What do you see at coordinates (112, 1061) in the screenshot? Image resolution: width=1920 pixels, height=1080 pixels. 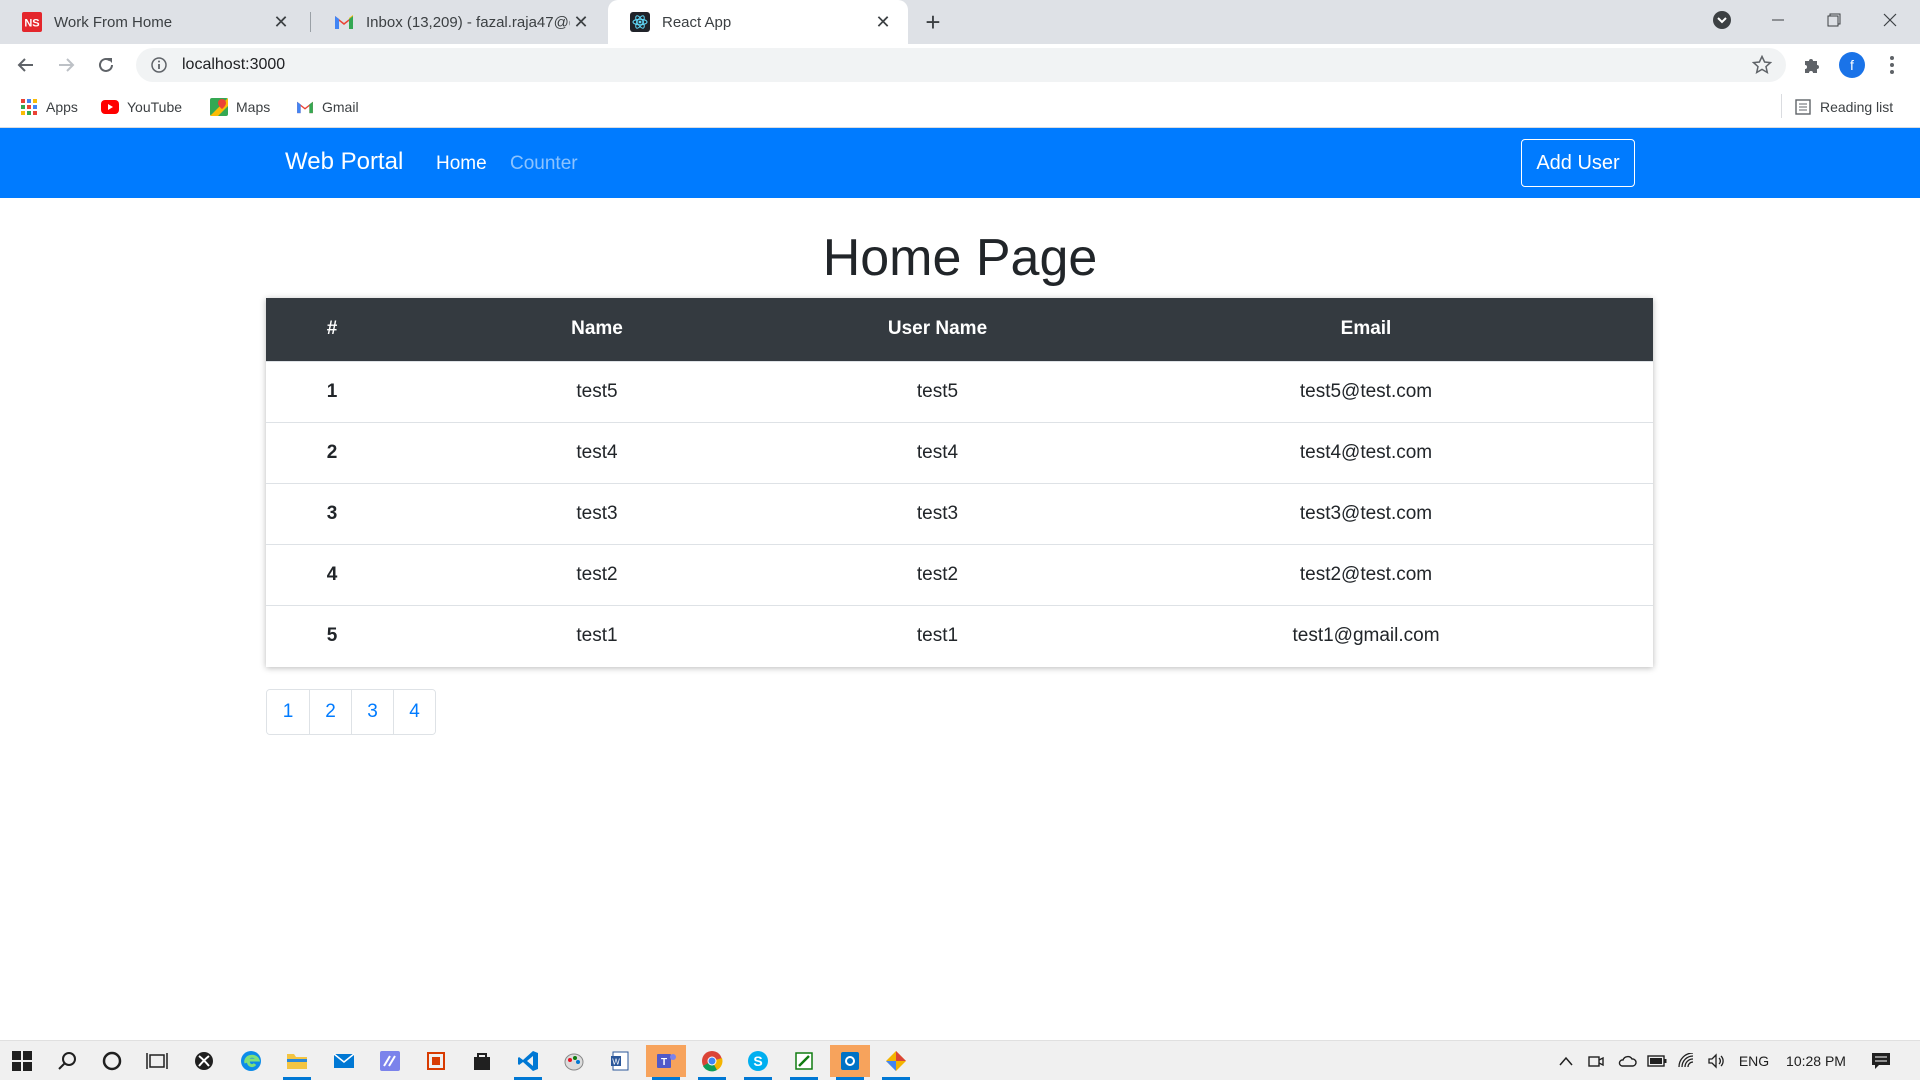 I see `cortana-button` at bounding box center [112, 1061].